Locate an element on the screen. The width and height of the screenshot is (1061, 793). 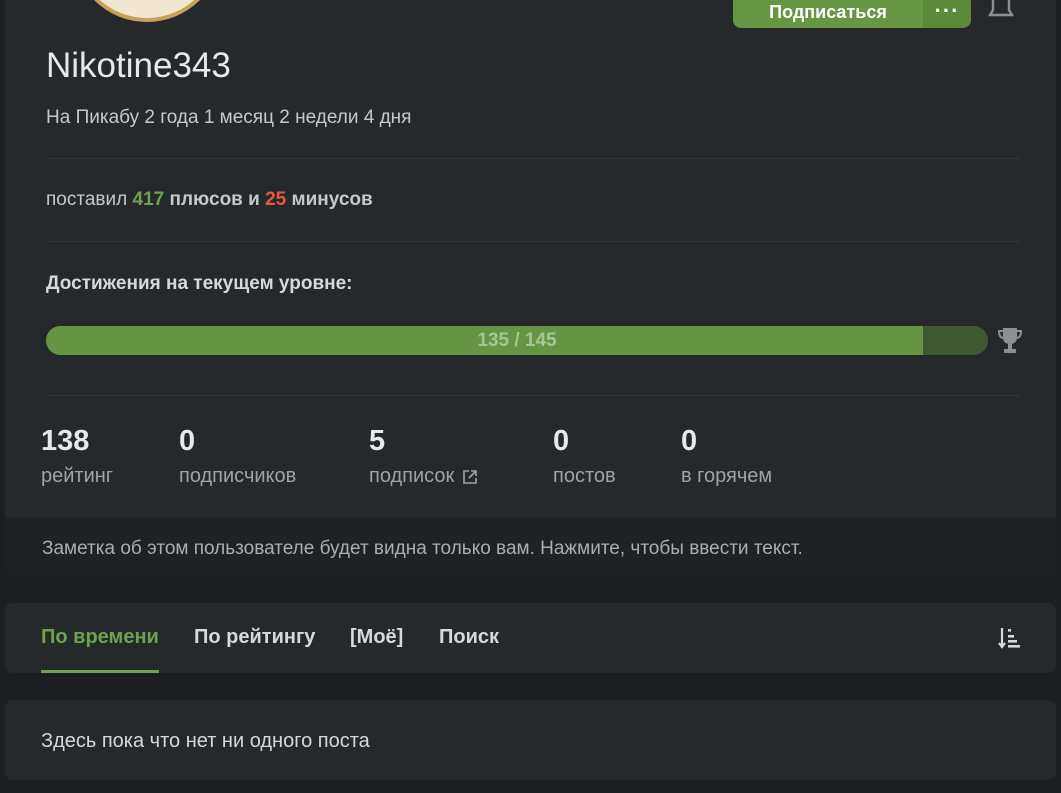
votes-summary: поставил 417 плюсов и 25 минусов is located at coordinates (209, 200).